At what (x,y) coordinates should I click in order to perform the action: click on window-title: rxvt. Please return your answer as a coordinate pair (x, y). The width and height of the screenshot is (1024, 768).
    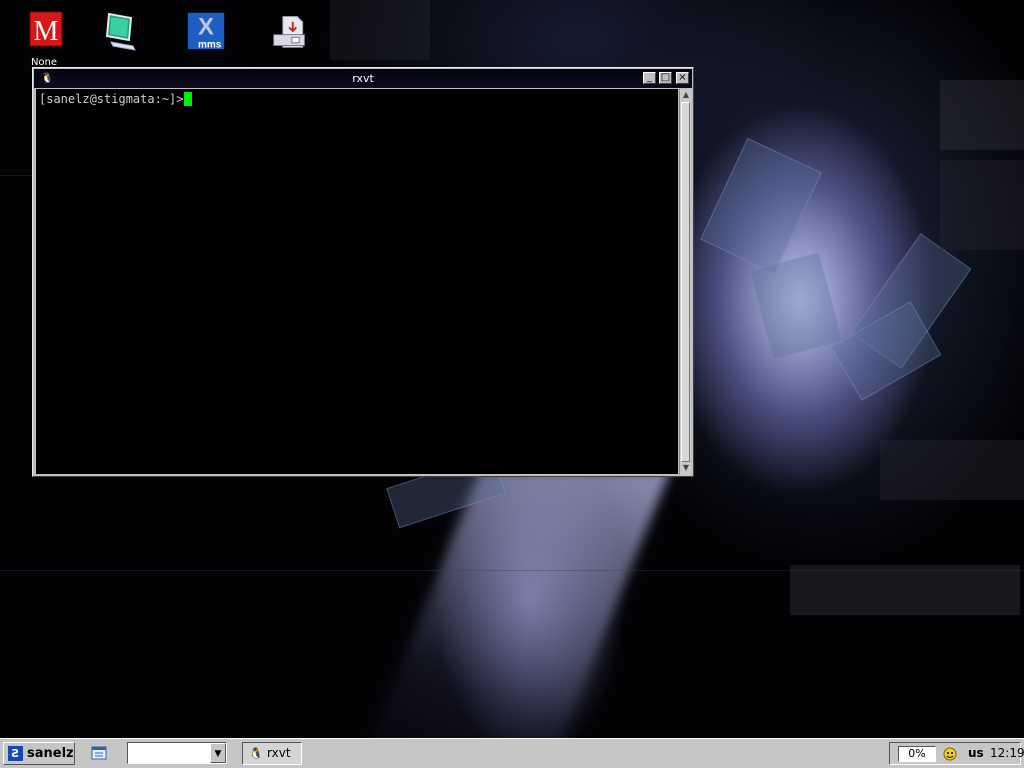
    Looking at the image, I should click on (363, 78).